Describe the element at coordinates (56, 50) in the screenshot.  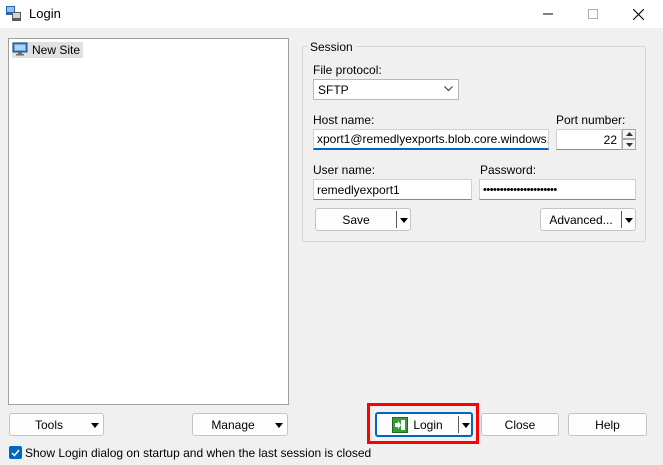
I see `site-item-label: New Site` at that location.